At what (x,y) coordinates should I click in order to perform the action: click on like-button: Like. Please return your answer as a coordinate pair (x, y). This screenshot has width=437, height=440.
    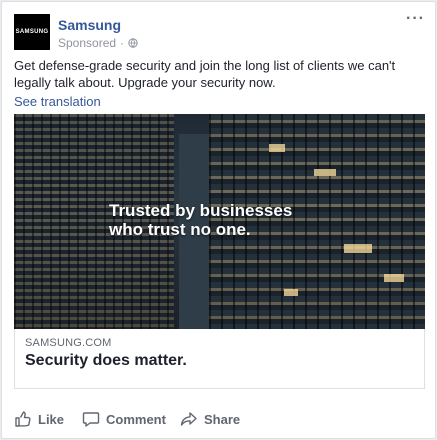
    Looking at the image, I should click on (39, 419).